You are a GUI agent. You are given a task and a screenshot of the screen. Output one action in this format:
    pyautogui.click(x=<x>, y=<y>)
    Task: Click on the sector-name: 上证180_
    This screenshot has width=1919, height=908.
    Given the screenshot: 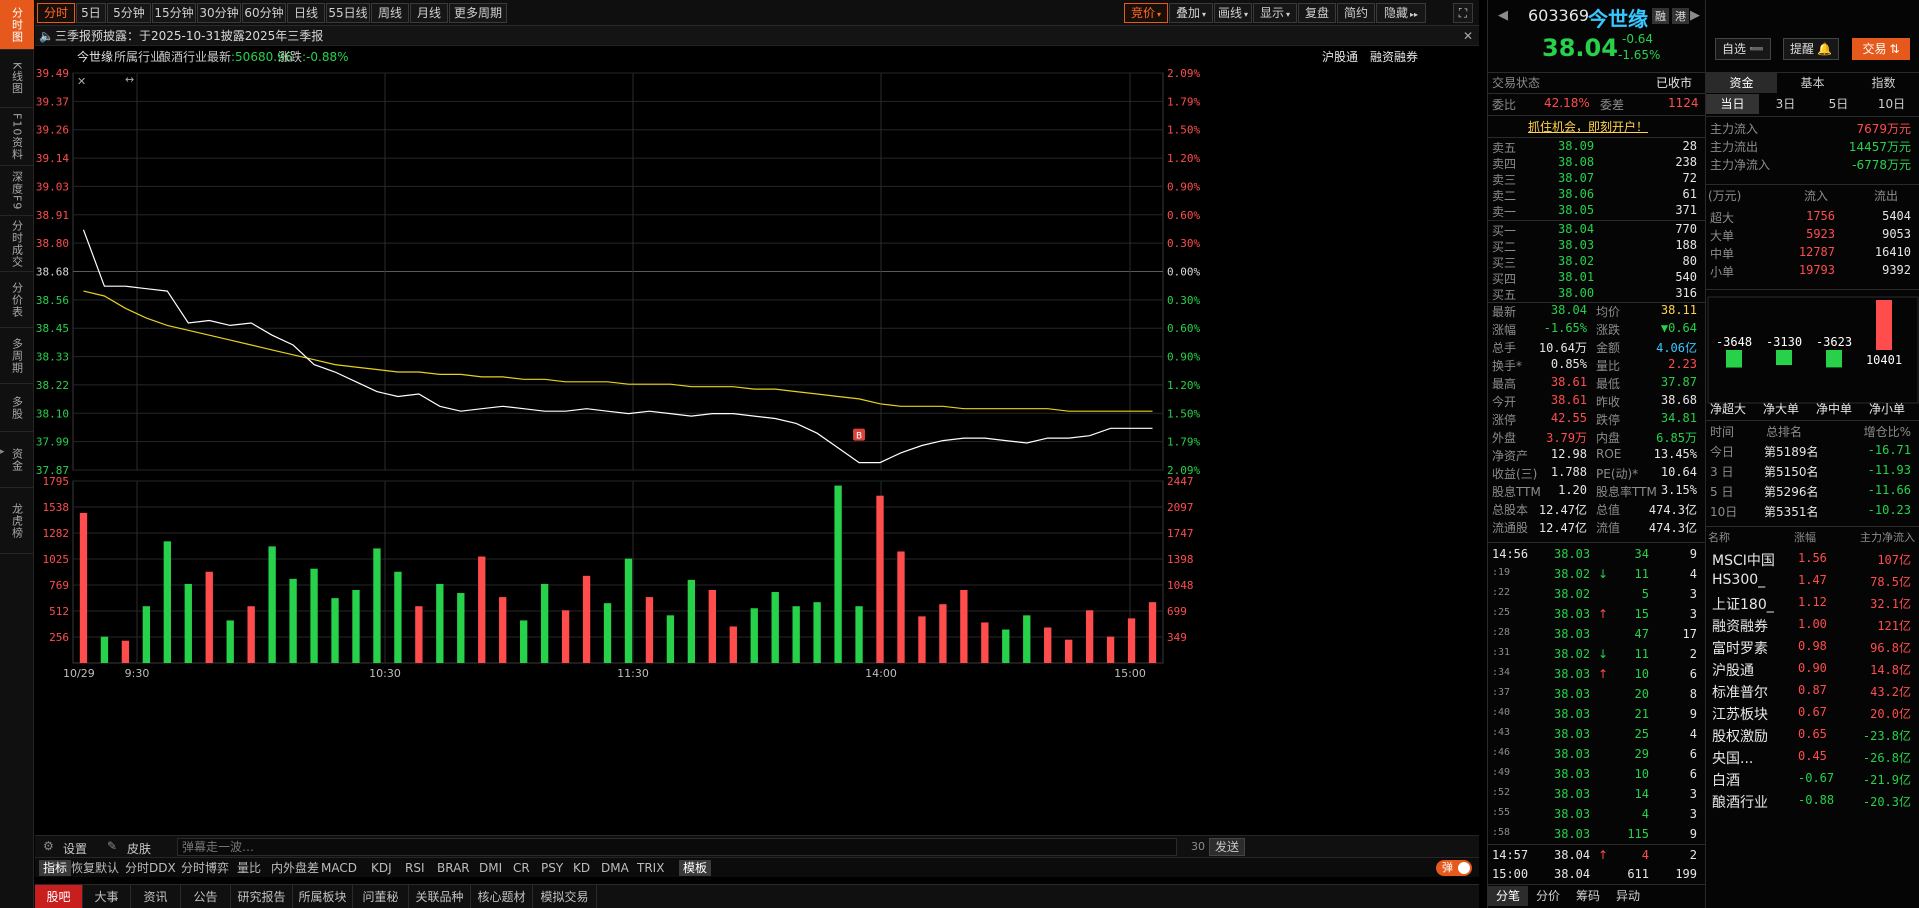 What is the action you would take?
    pyautogui.click(x=1743, y=604)
    